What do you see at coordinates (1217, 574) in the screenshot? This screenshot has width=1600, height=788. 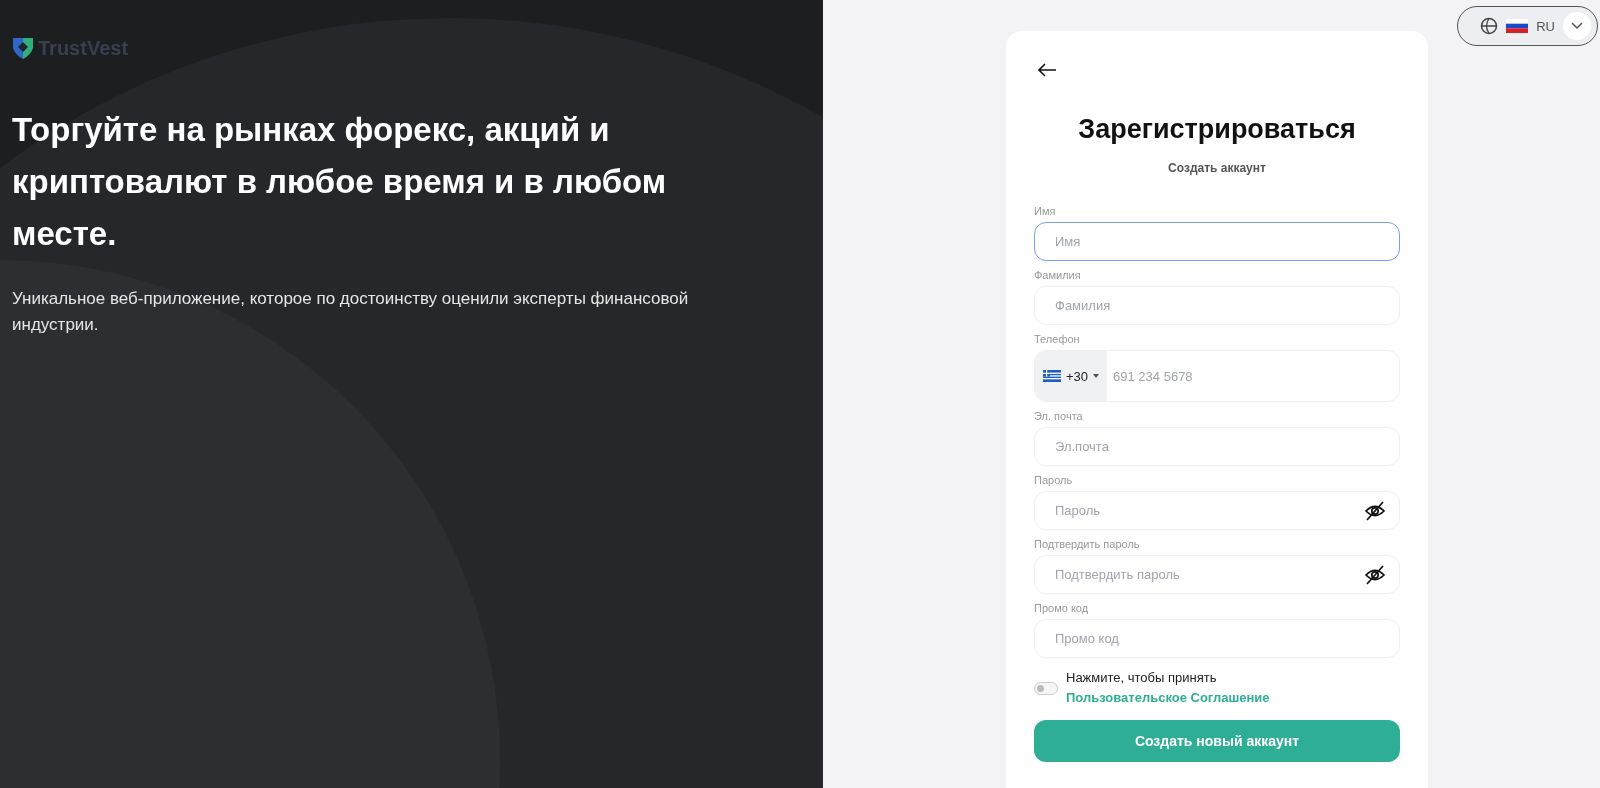 I see `password-field: Подтвердить пароль` at bounding box center [1217, 574].